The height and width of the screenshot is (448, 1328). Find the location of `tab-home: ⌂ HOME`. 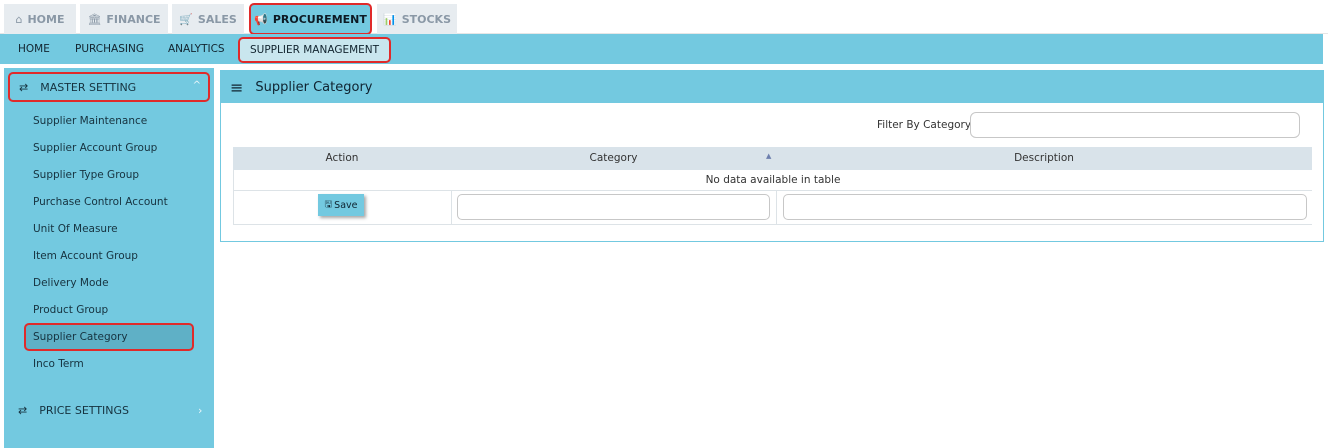

tab-home: ⌂ HOME is located at coordinates (40, 19).